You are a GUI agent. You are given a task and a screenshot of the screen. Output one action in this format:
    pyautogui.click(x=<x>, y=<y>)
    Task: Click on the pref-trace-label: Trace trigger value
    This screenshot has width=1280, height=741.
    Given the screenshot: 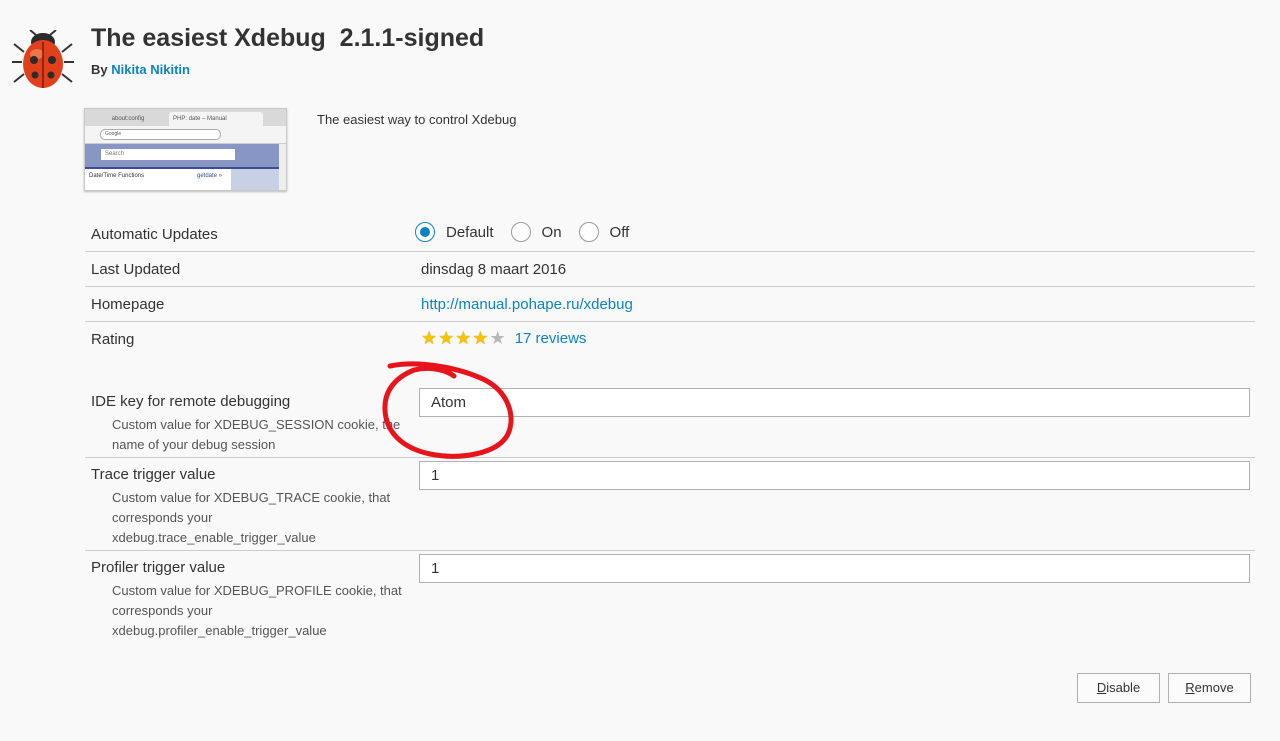 What is the action you would take?
    pyautogui.click(x=153, y=474)
    